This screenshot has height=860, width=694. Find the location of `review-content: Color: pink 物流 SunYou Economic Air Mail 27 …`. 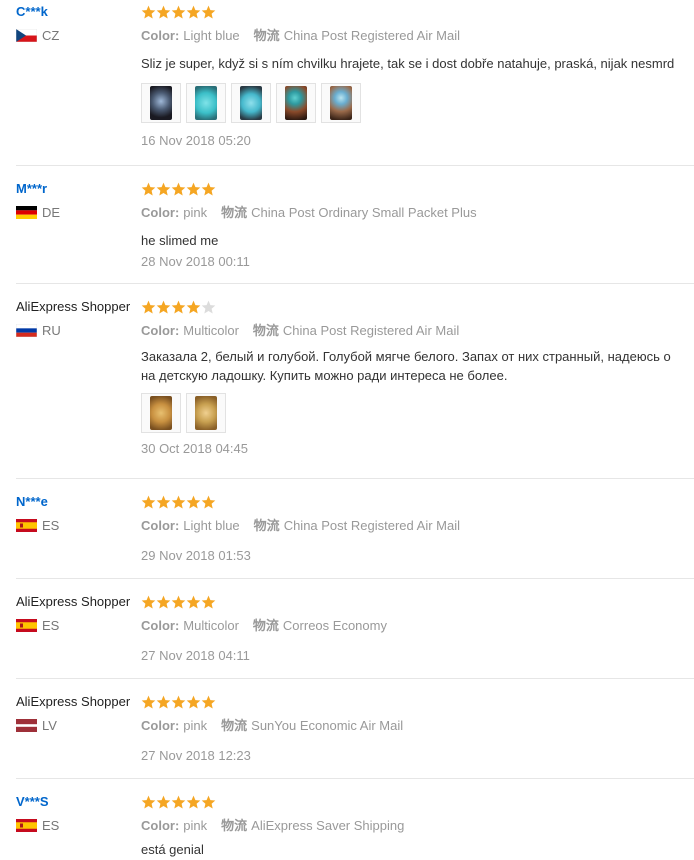

review-content: Color: pink 物流 SunYou Economic Air Mail 27 … is located at coordinates (417, 729).